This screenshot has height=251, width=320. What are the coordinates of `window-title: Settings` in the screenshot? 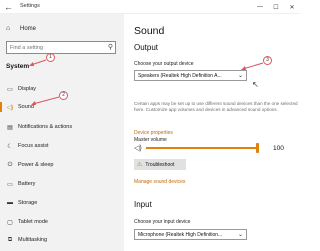 It's located at (30, 6).